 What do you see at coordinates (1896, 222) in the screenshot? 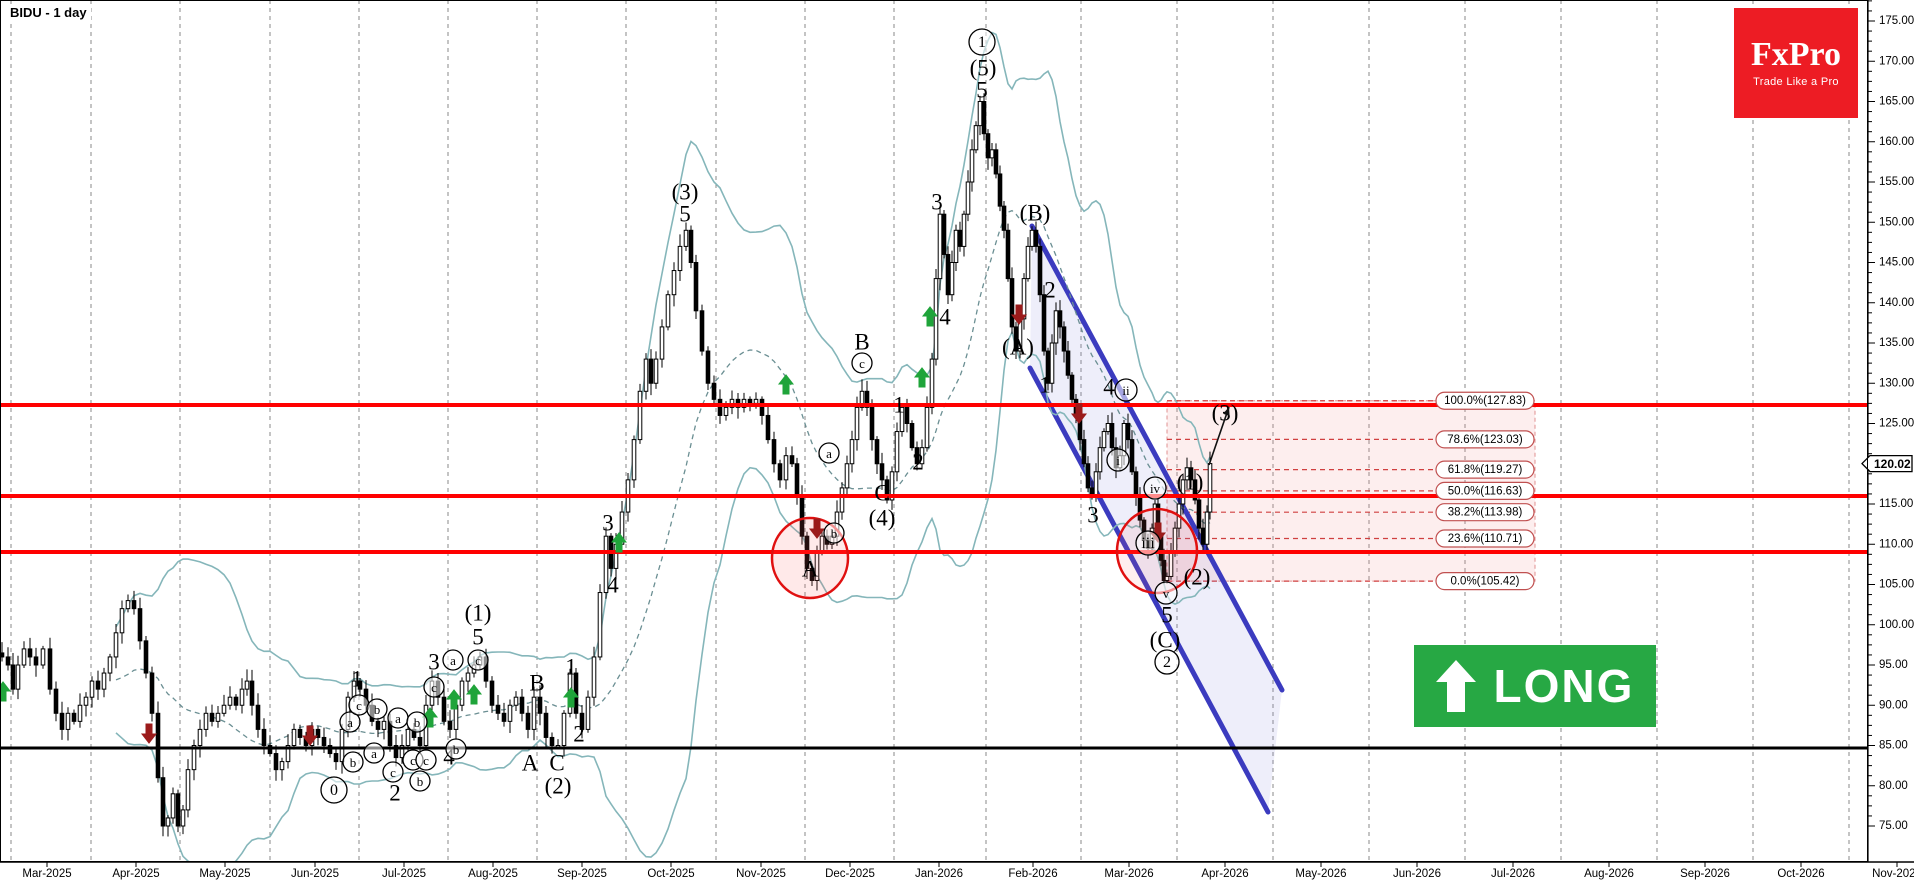
I see `price-tick-label: 150.00` at bounding box center [1896, 222].